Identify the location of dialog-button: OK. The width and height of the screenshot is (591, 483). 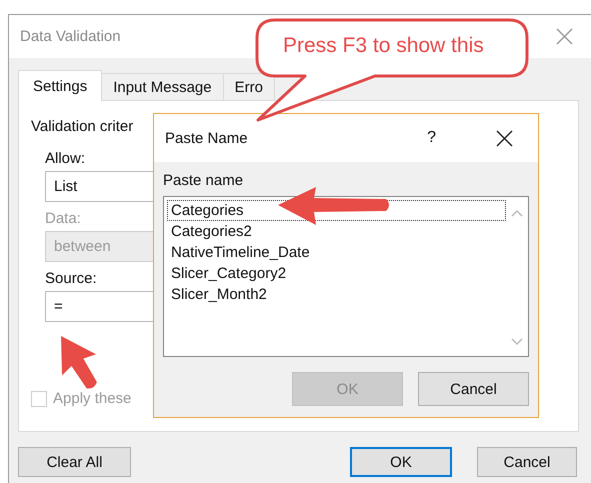
(401, 462).